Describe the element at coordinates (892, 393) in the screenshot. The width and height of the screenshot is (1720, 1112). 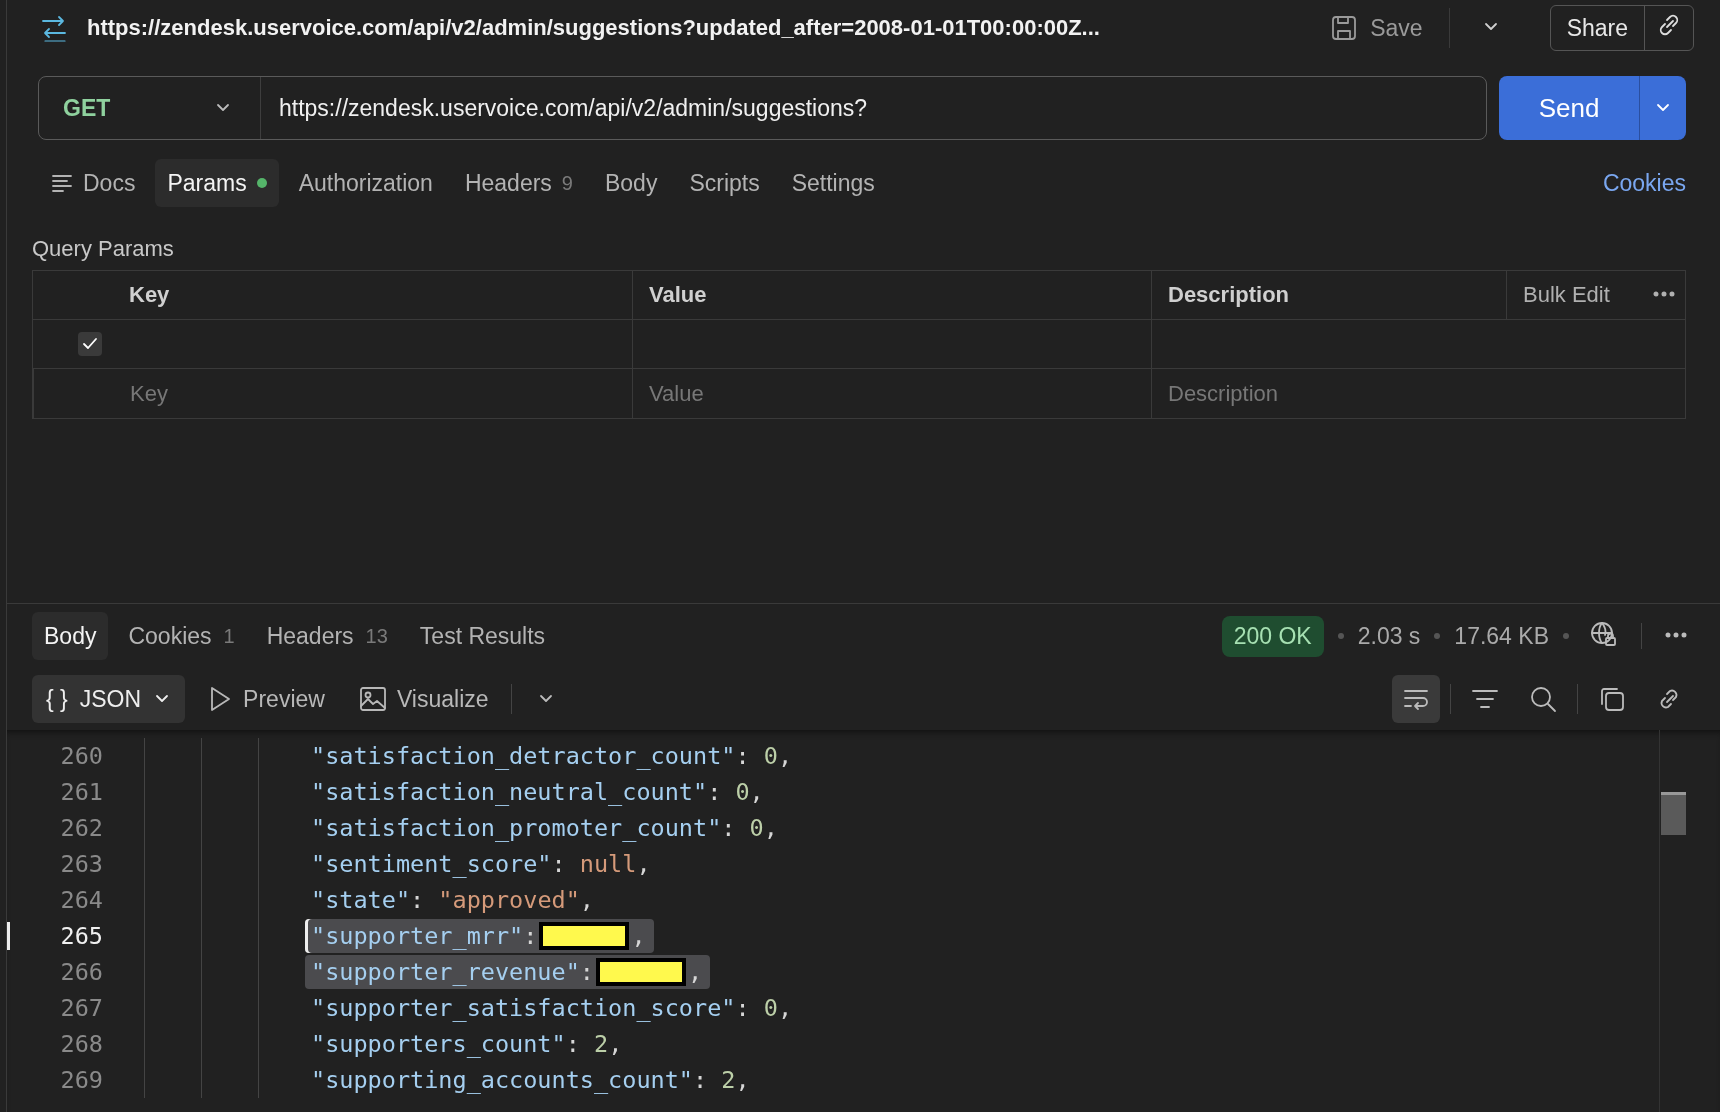
I see `param-field: Value` at that location.